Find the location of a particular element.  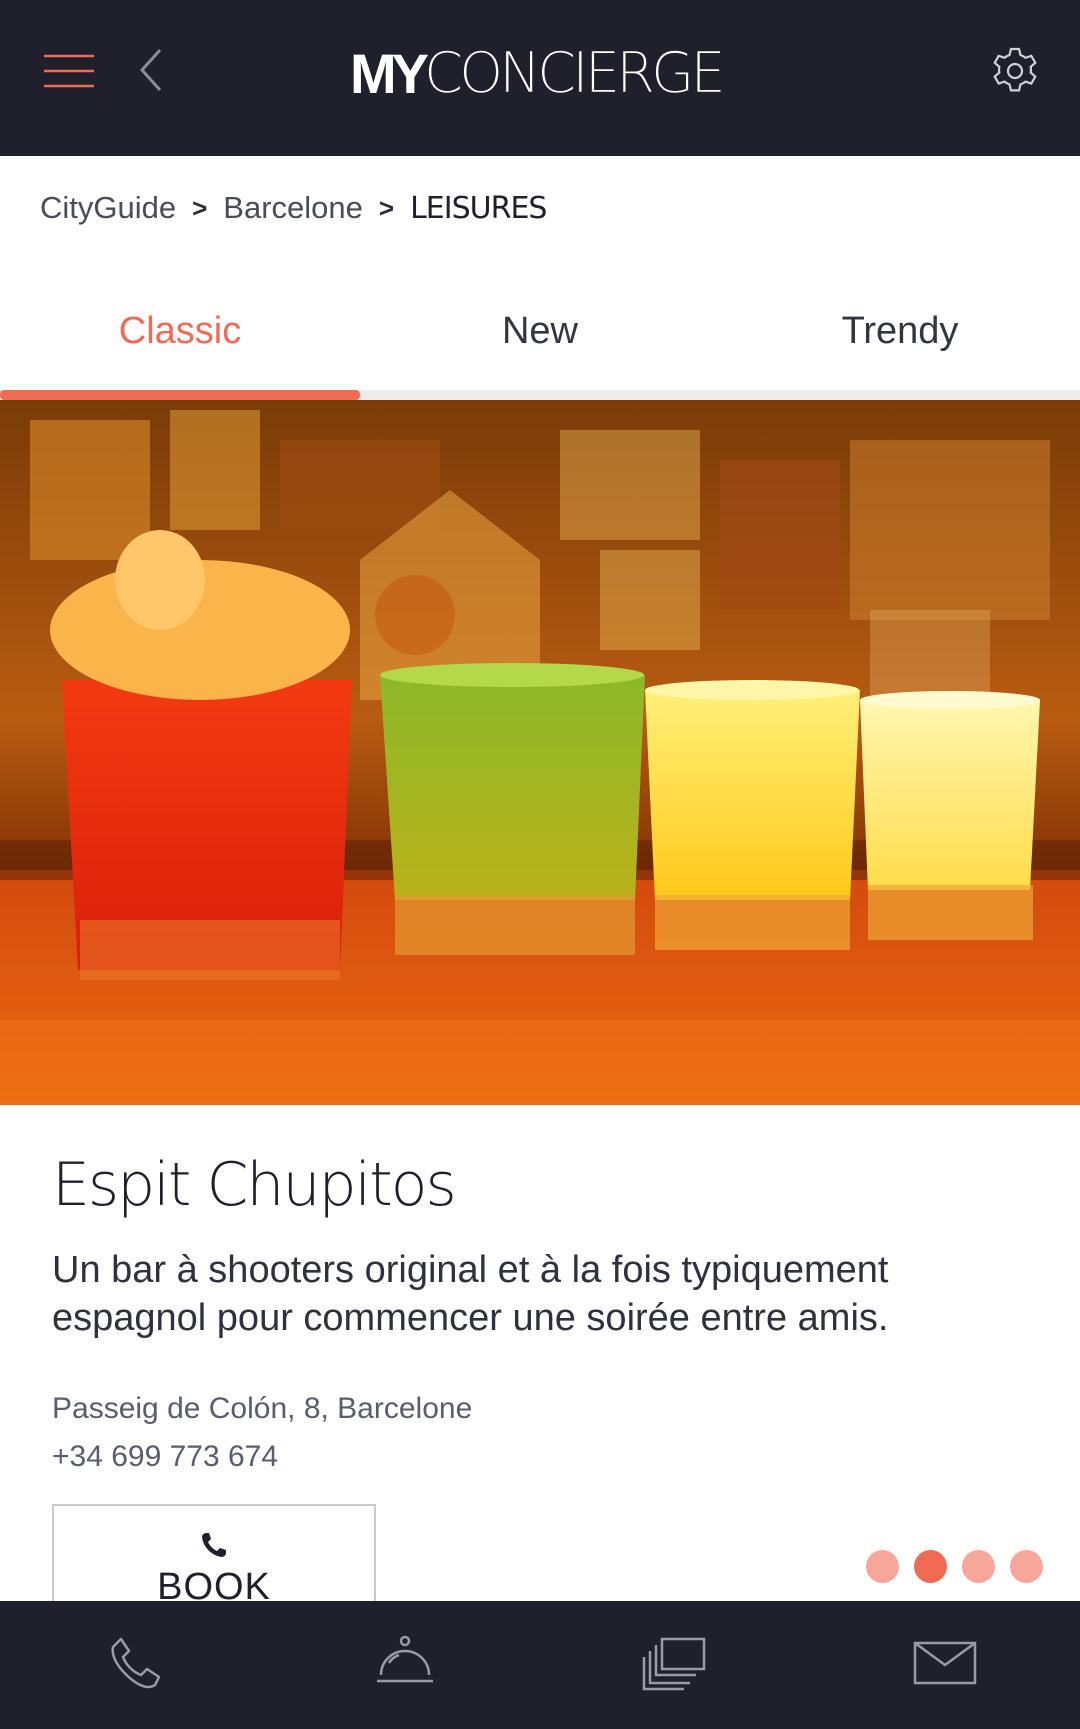

app-logo: MY CONCIERGE is located at coordinates (538, 73).